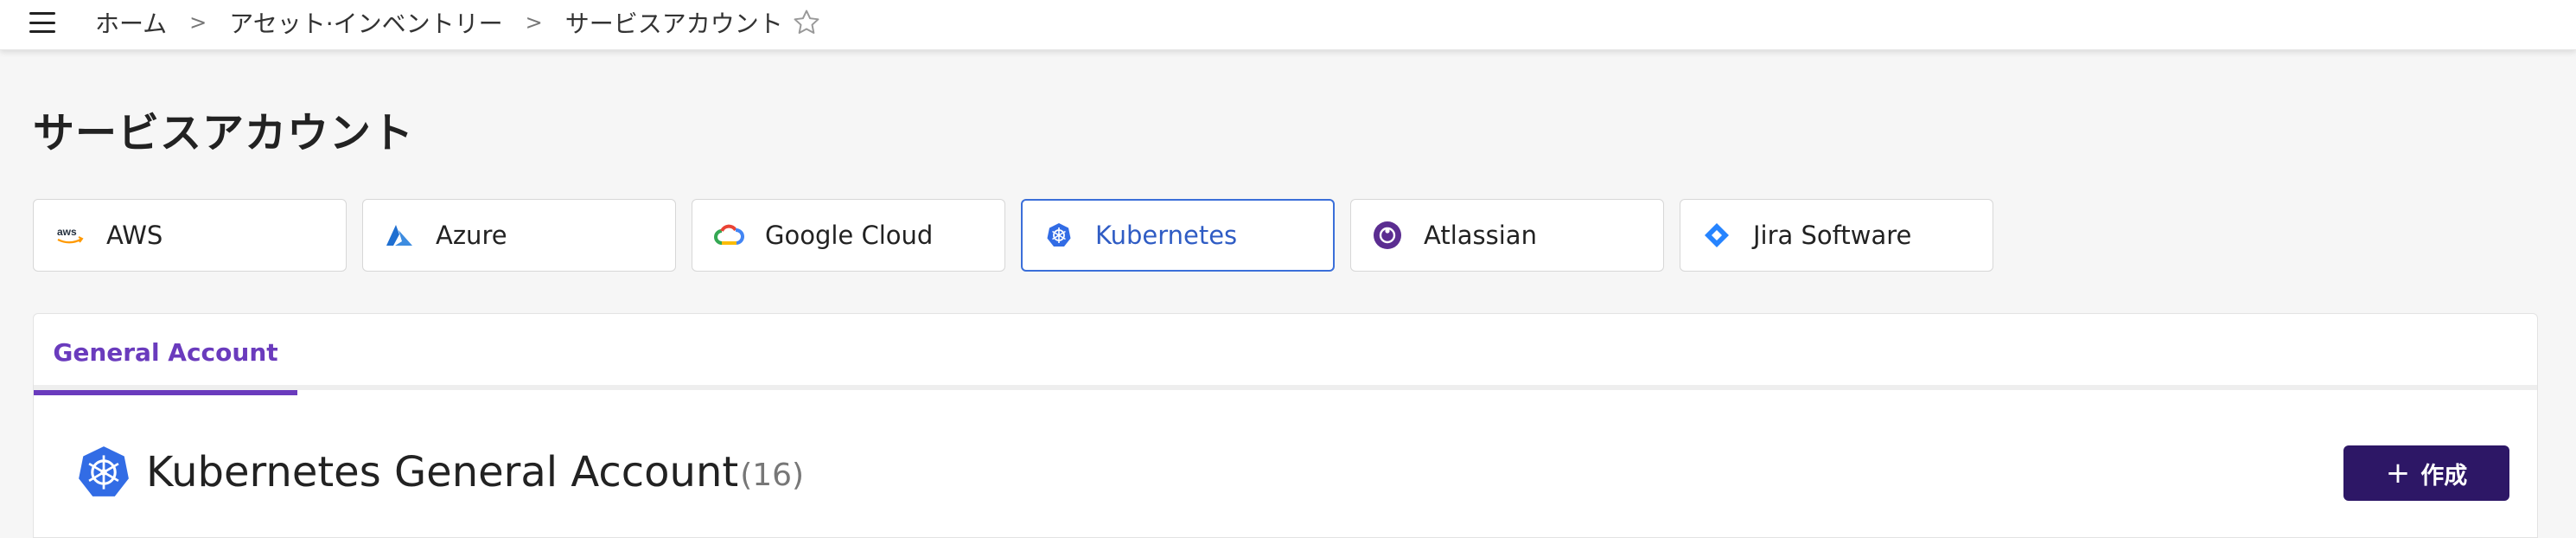  I want to click on tab-label: General Account, so click(165, 352).